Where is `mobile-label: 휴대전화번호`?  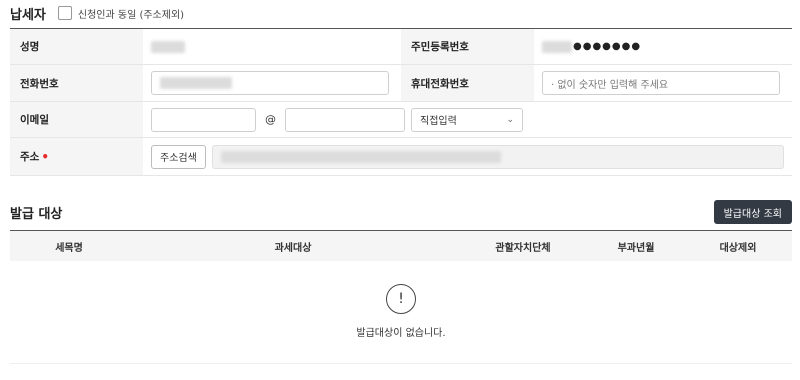
mobile-label: 휴대전화번호 is located at coordinates (467, 83).